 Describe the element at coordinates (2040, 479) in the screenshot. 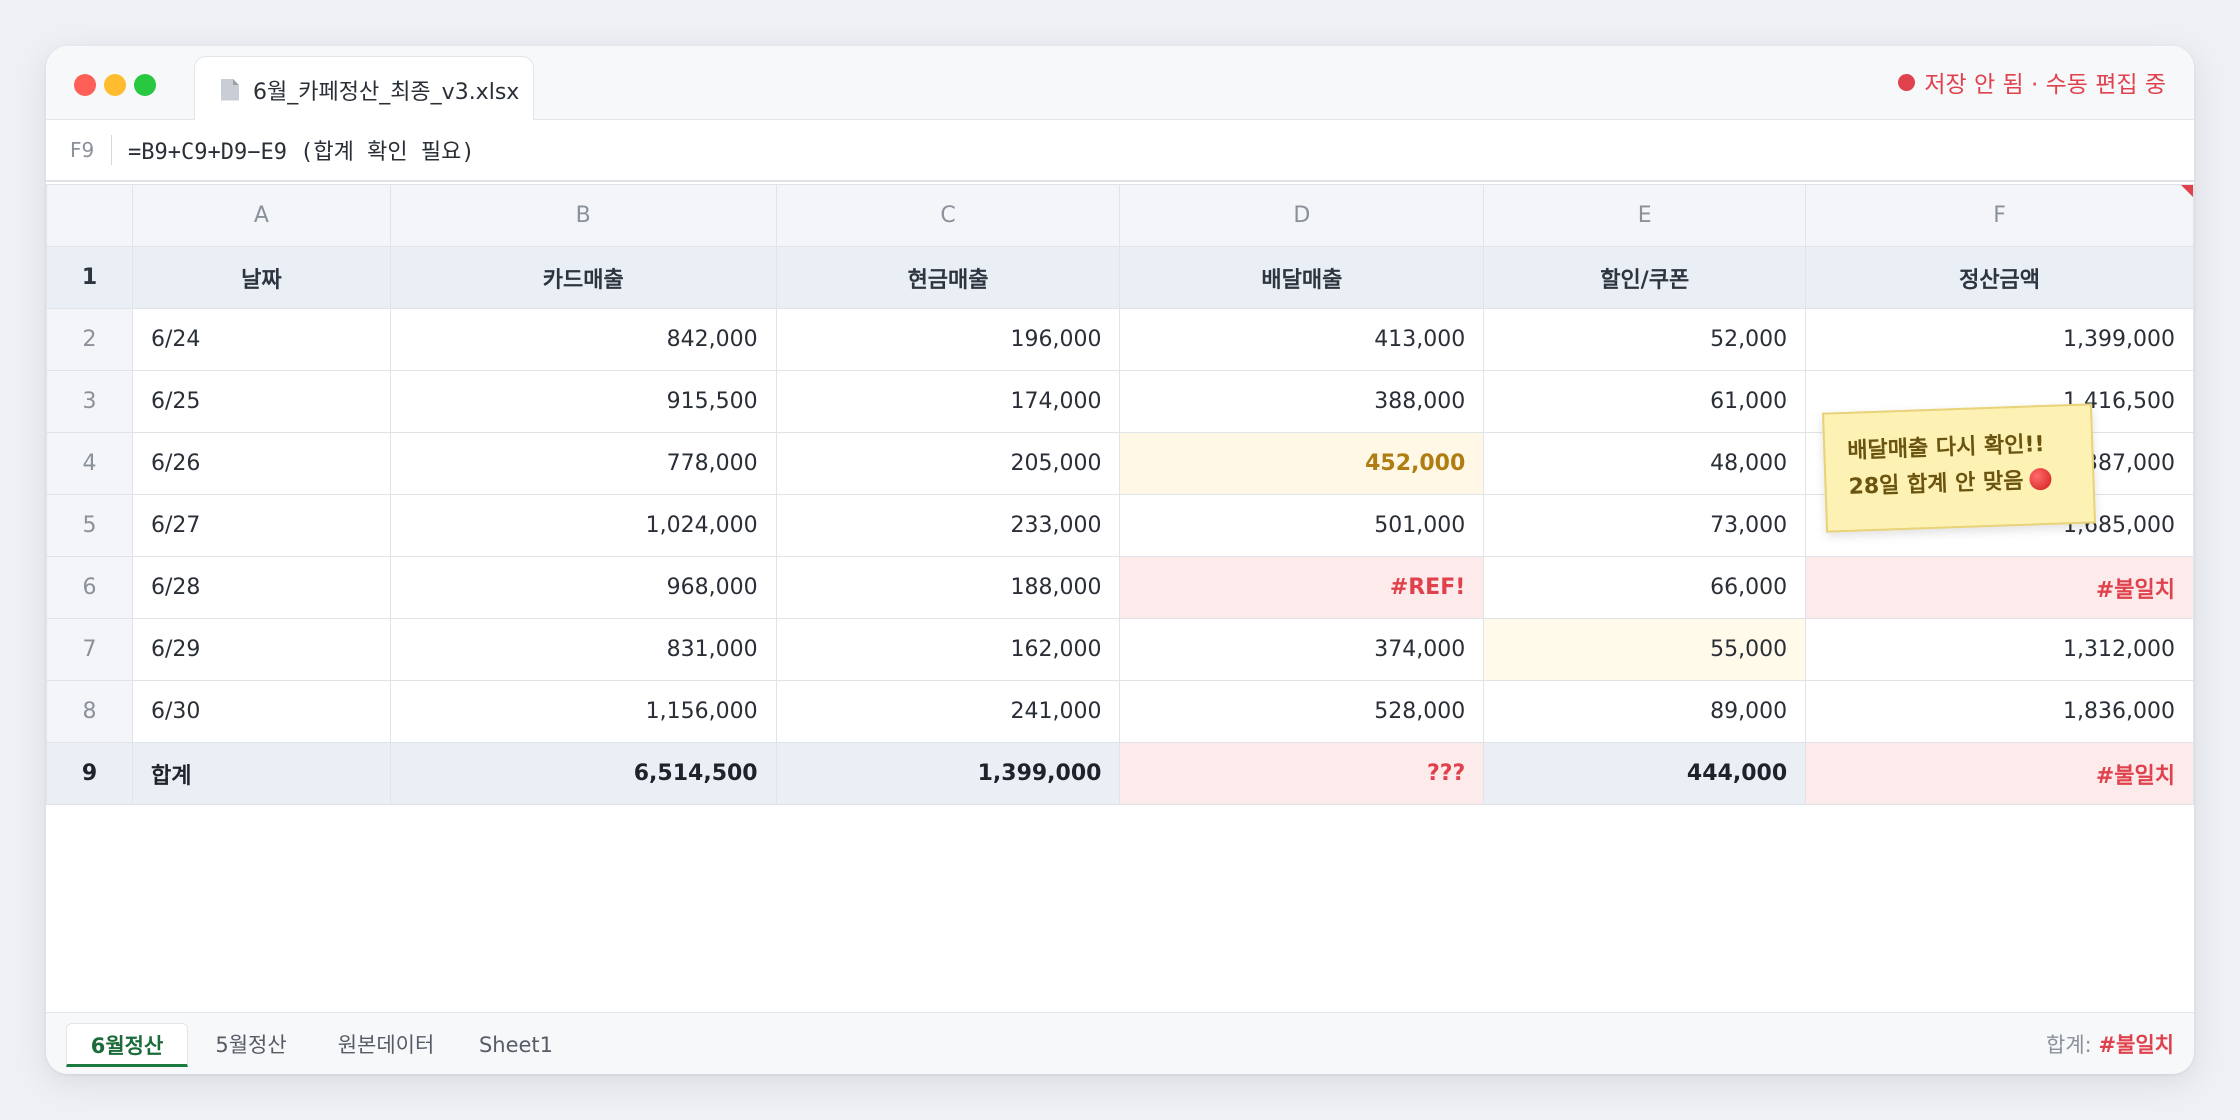

I see `red-circle-icon` at that location.